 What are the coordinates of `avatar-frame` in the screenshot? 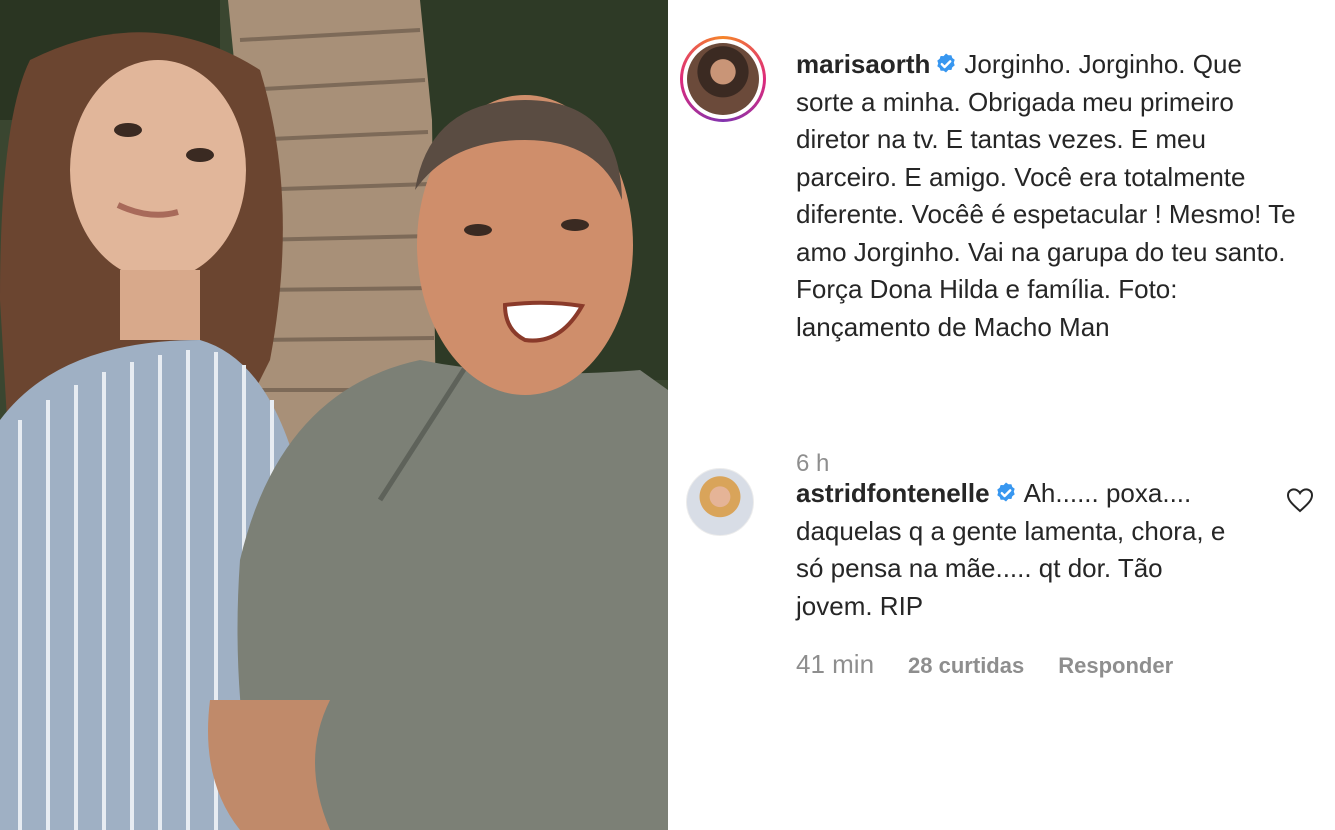 It's located at (723, 79).